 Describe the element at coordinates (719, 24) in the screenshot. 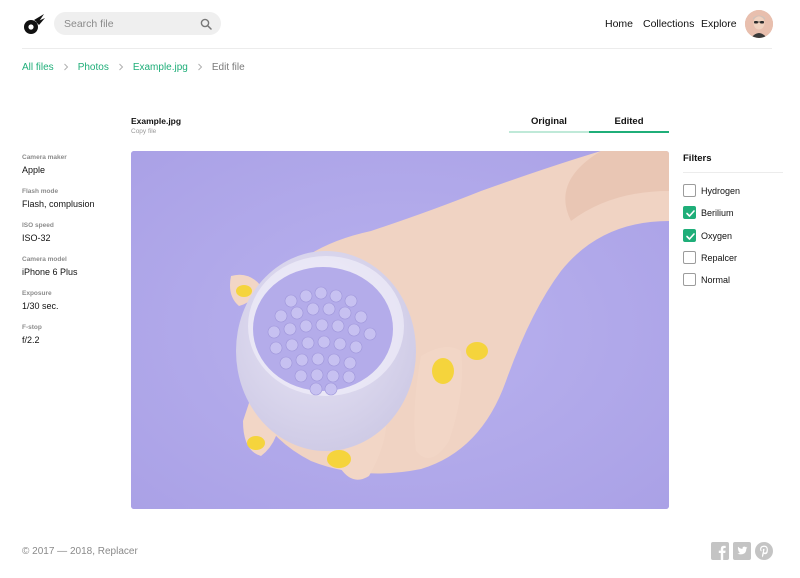

I see `nav-explore: Explore` at that location.